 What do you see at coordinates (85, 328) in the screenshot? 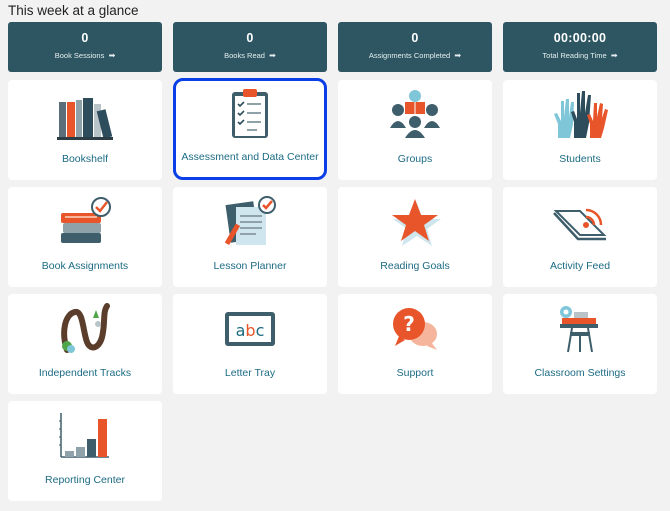
I see `winding-track-icon` at bounding box center [85, 328].